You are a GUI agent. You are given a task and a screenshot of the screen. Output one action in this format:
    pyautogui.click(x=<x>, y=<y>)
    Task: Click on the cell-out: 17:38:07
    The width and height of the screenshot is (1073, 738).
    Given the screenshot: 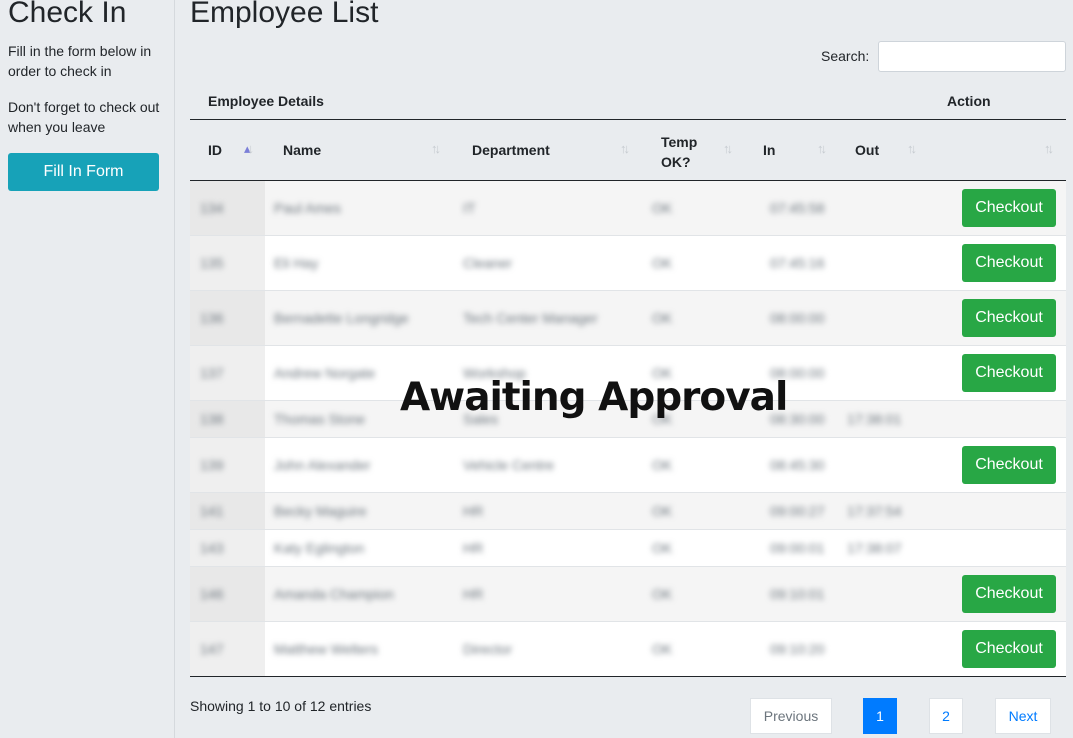 What is the action you would take?
    pyautogui.click(x=874, y=548)
    